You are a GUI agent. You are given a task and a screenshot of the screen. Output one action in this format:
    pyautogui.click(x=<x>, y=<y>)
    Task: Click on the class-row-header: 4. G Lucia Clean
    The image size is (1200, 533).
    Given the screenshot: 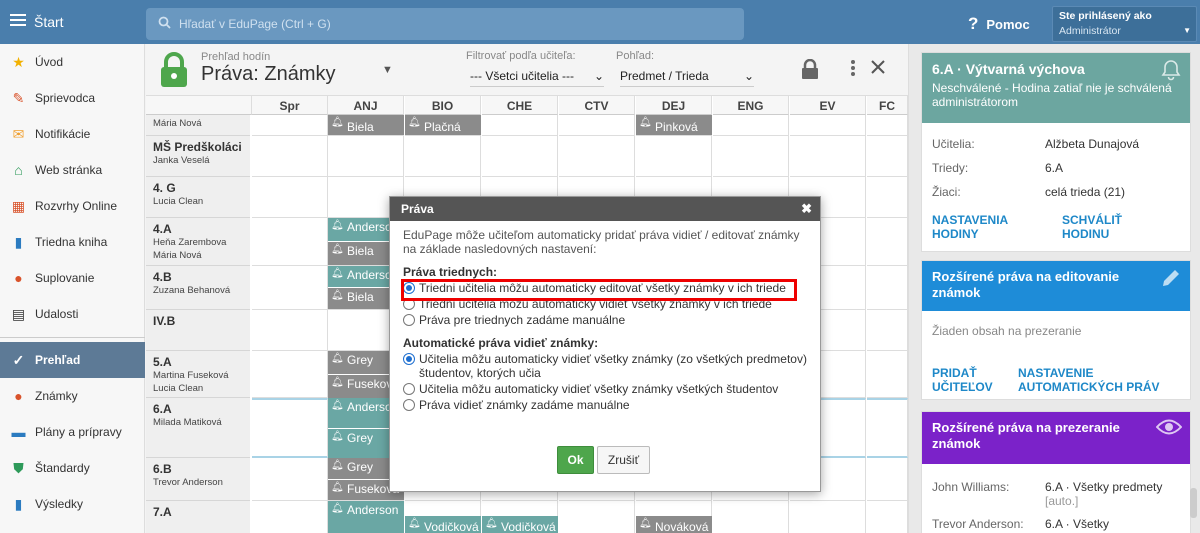 What is the action you would take?
    pyautogui.click(x=198, y=197)
    